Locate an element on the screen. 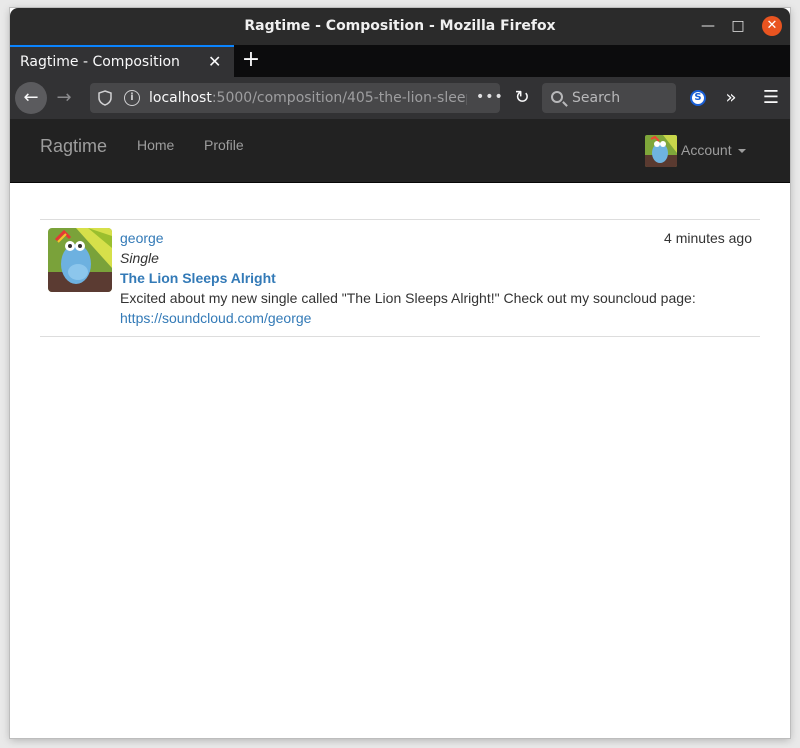  search-bar: Search is located at coordinates (609, 98).